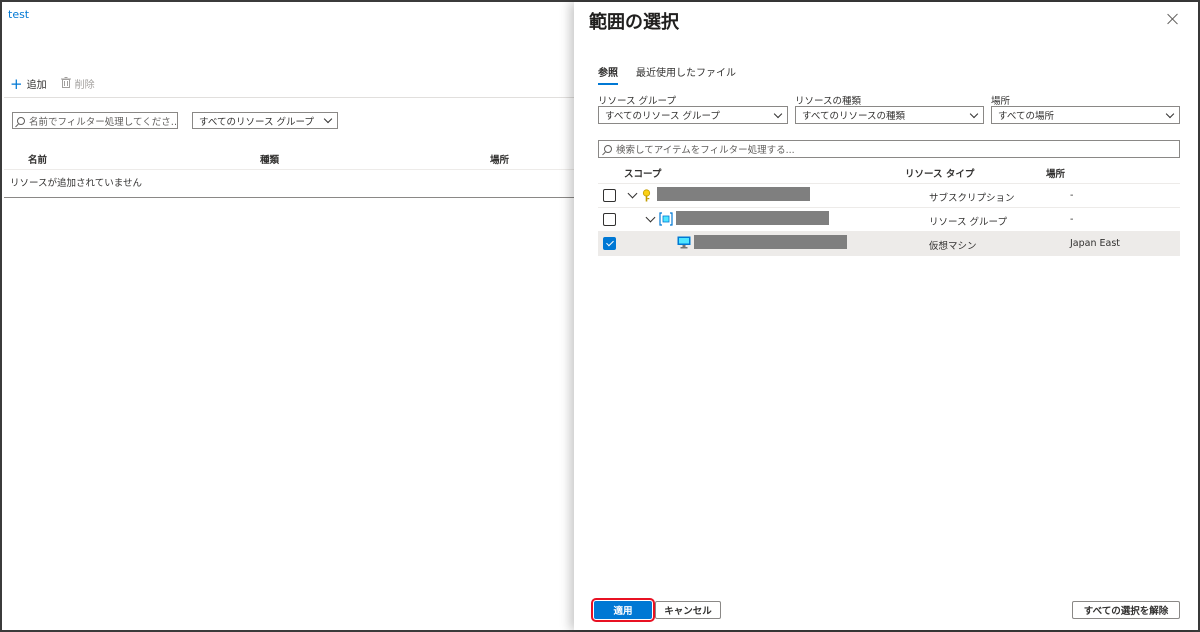 Image resolution: width=1200 pixels, height=632 pixels. Describe the element at coordinates (38, 160) in the screenshot. I see `column-header-name: 名前` at that location.